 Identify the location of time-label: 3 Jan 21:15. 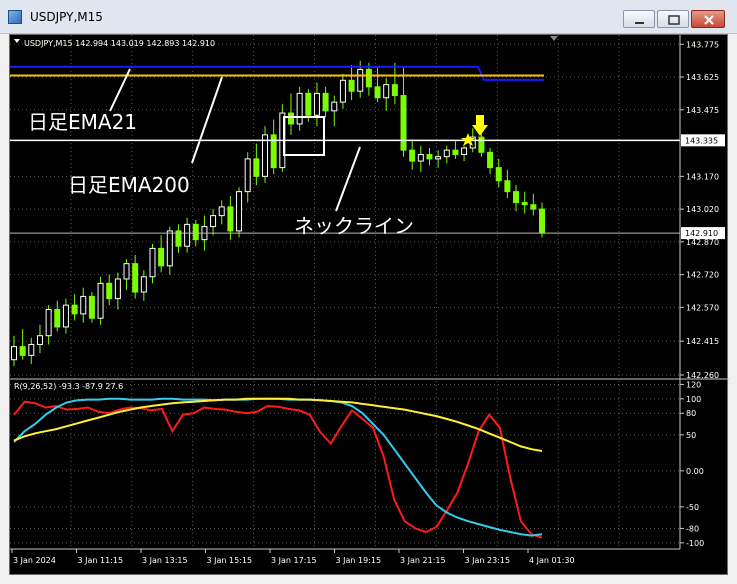
(423, 560).